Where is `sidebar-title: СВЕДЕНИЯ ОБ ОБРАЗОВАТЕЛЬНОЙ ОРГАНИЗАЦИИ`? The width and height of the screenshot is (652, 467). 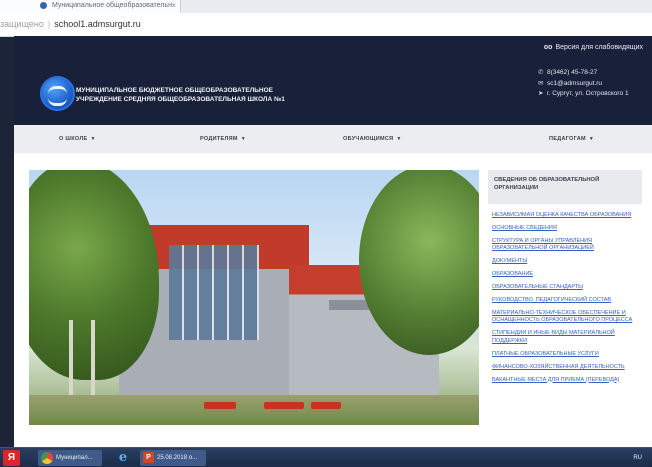
sidebar-title: СВЕДЕНИЯ ОБ ОБРАЗОВАТЕЛЬНОЙ ОРГАНИЗАЦИИ is located at coordinates (565, 187).